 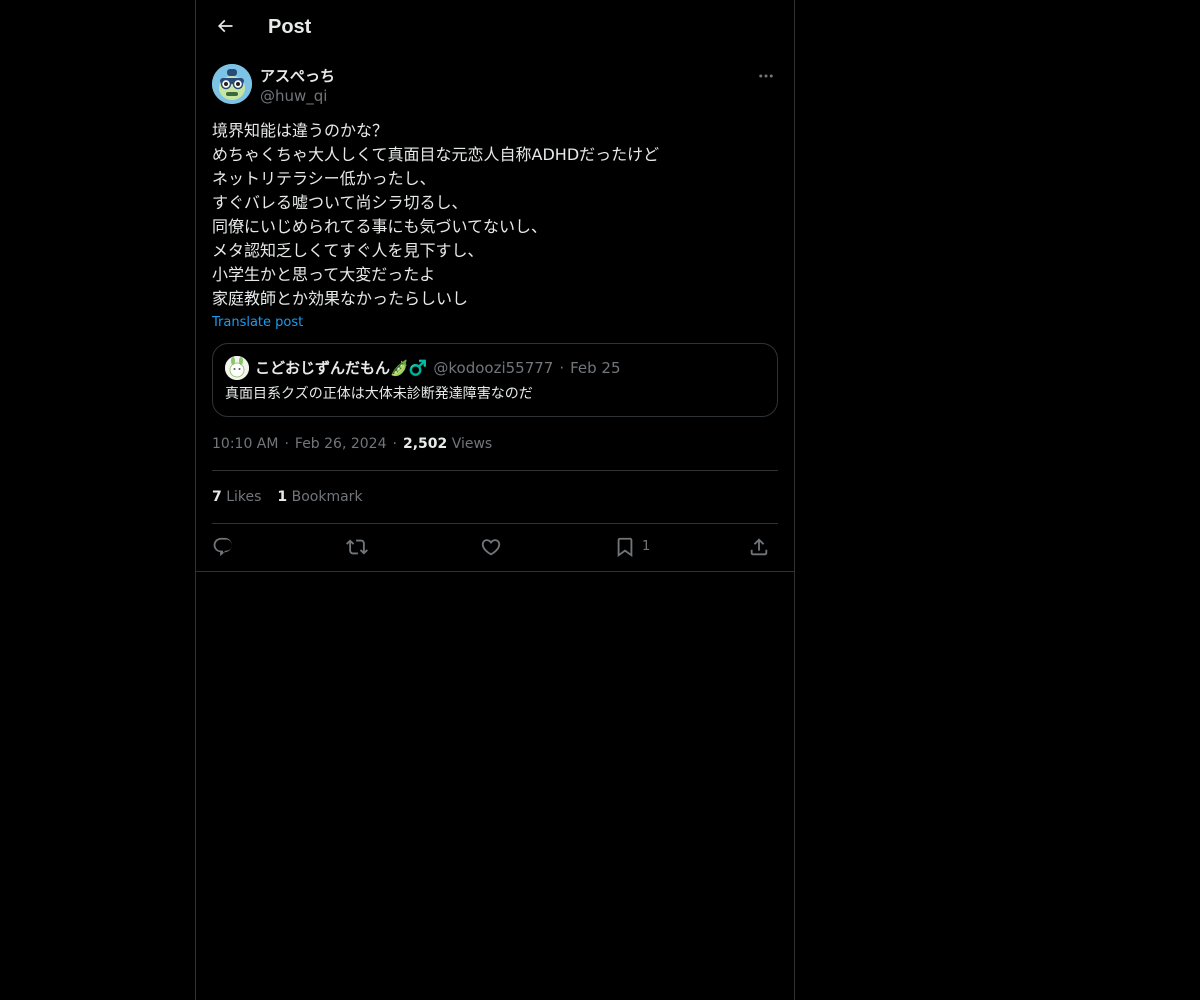 I want to click on likes-count: 7, so click(x=217, y=497).